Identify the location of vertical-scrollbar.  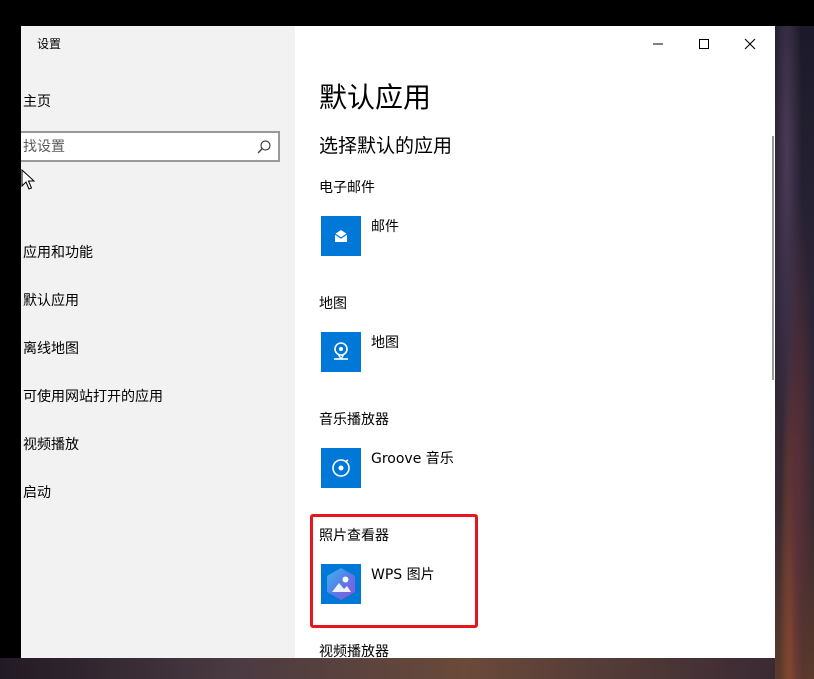
(773, 258).